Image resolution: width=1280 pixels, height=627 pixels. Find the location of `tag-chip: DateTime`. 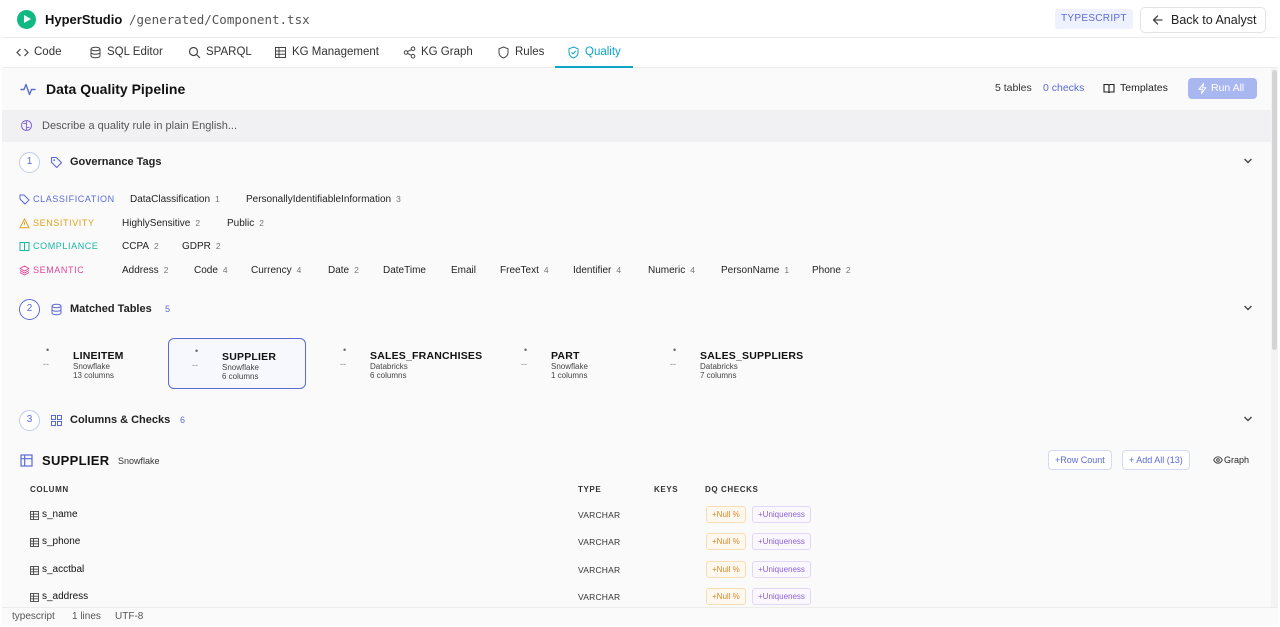

tag-chip: DateTime is located at coordinates (407, 270).